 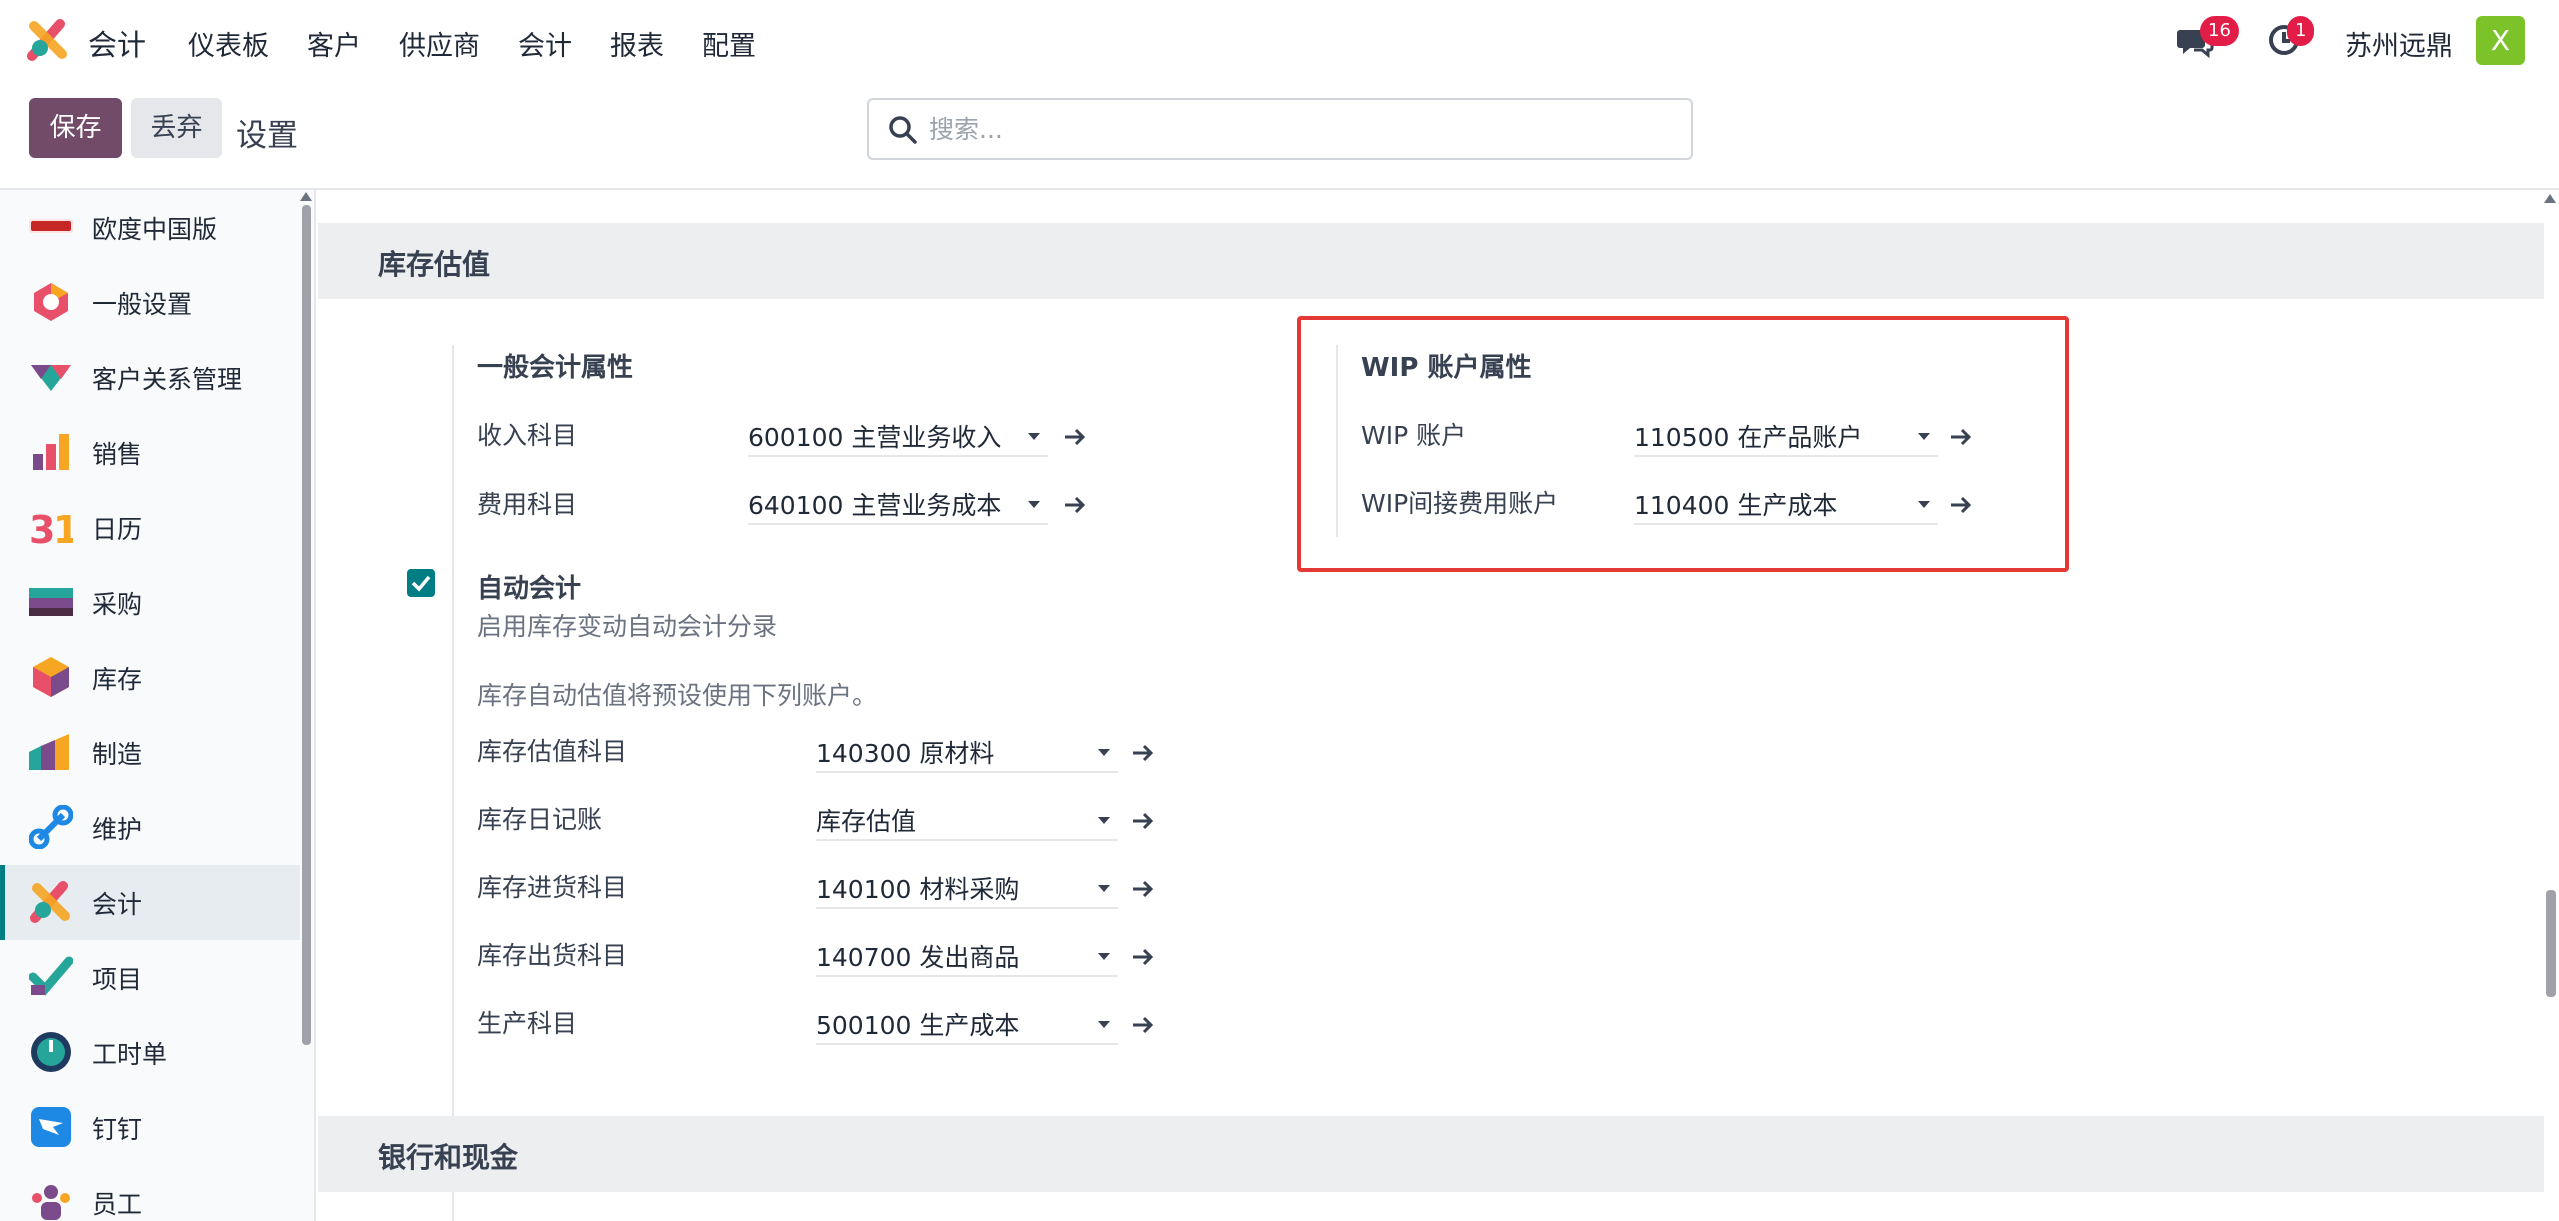 What do you see at coordinates (51, 1127) in the screenshot?
I see `dingtalk-icon` at bounding box center [51, 1127].